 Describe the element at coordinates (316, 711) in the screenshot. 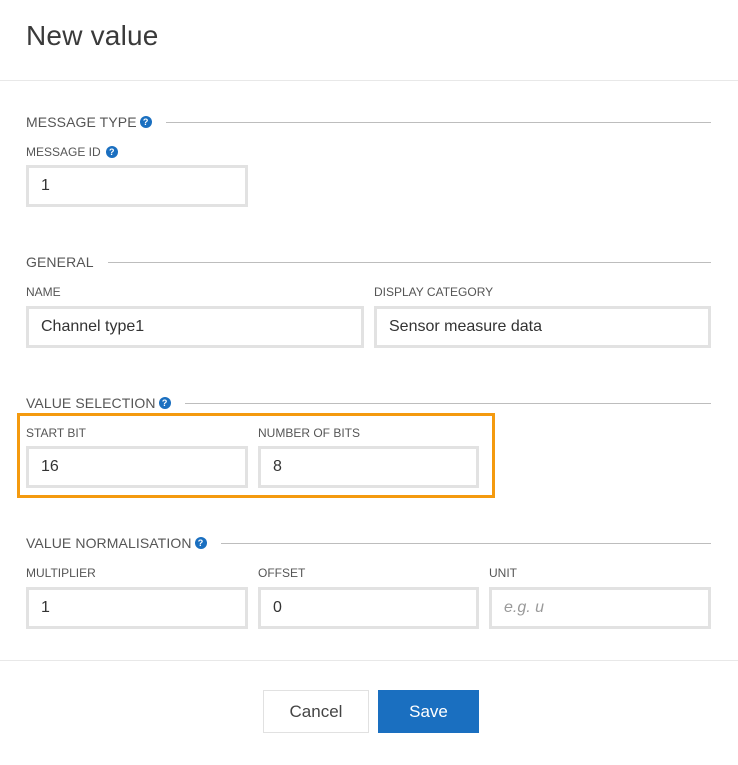

I see `cancel-button: Cancel` at that location.